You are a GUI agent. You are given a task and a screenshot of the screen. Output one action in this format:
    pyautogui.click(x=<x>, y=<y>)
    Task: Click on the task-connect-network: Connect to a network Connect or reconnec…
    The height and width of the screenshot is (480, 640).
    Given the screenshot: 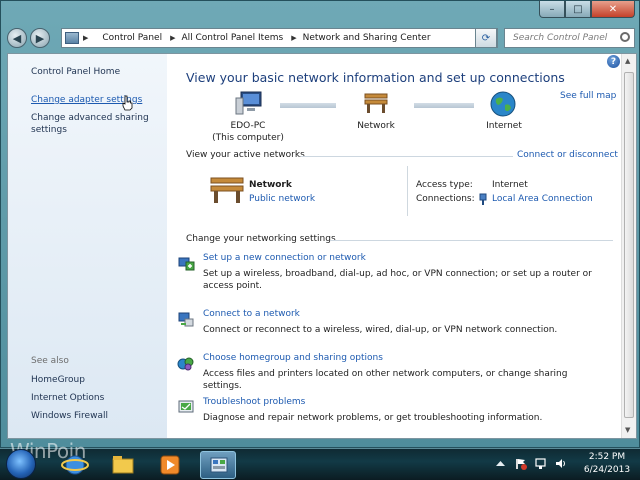 What is the action you would take?
    pyautogui.click(x=390, y=322)
    